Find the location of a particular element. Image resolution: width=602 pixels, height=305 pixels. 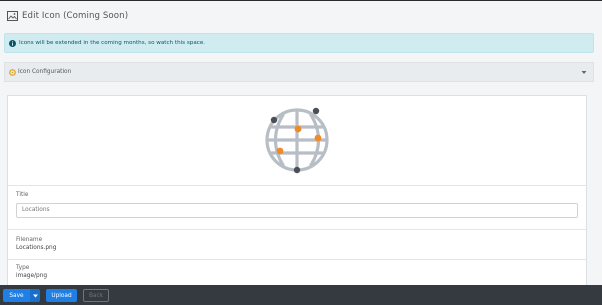

type-value: image/png is located at coordinates (32, 276).